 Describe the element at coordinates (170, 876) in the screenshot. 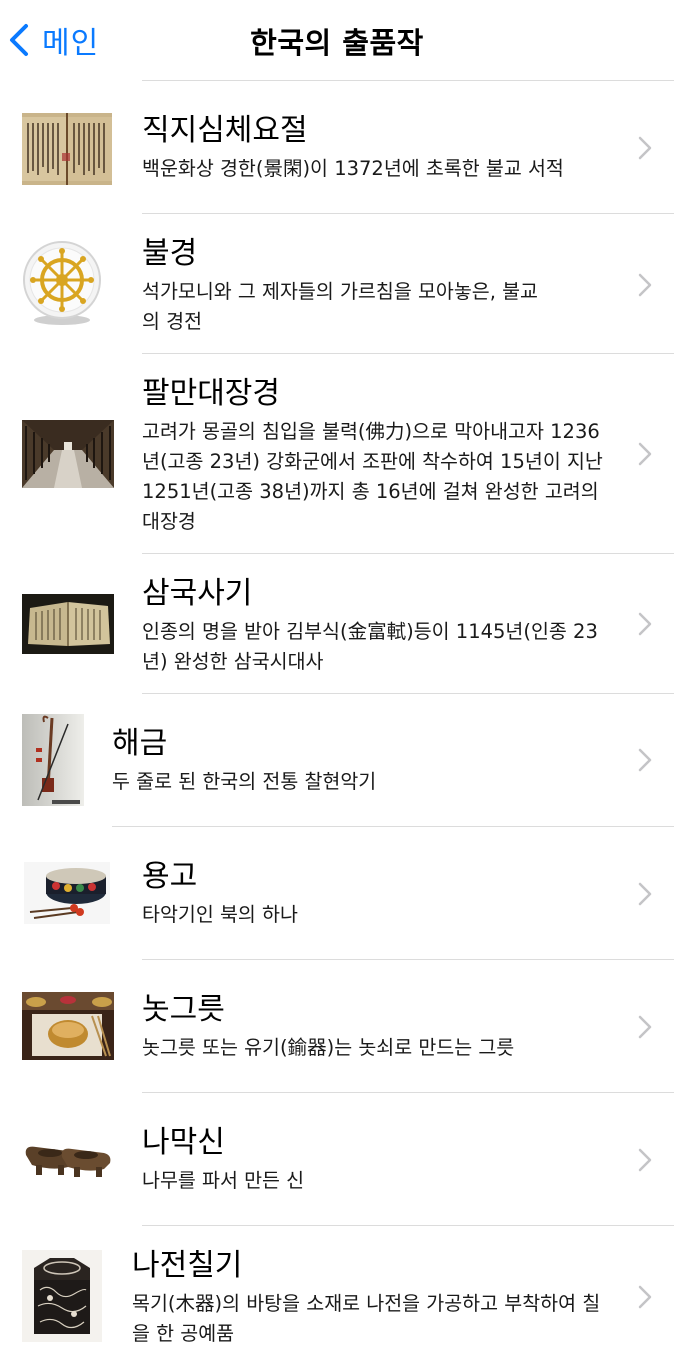

I see `item-title: 용고` at that location.